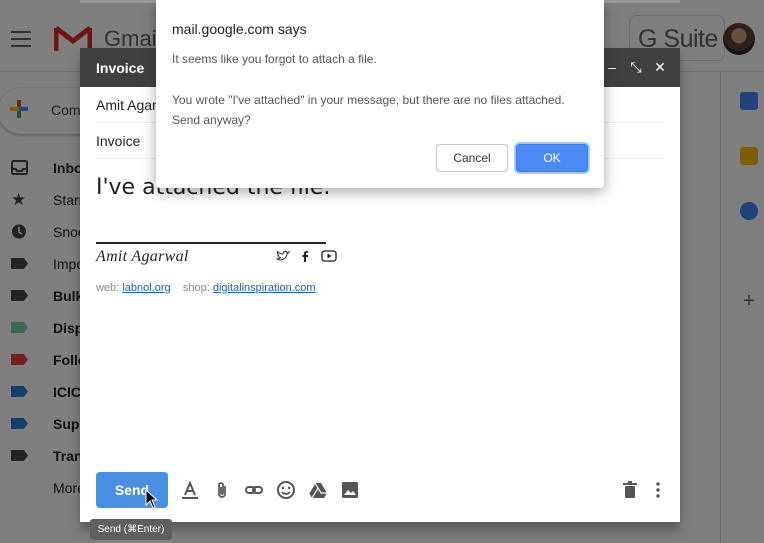  I want to click on shop-link: digitalinspiration.com, so click(264, 288).